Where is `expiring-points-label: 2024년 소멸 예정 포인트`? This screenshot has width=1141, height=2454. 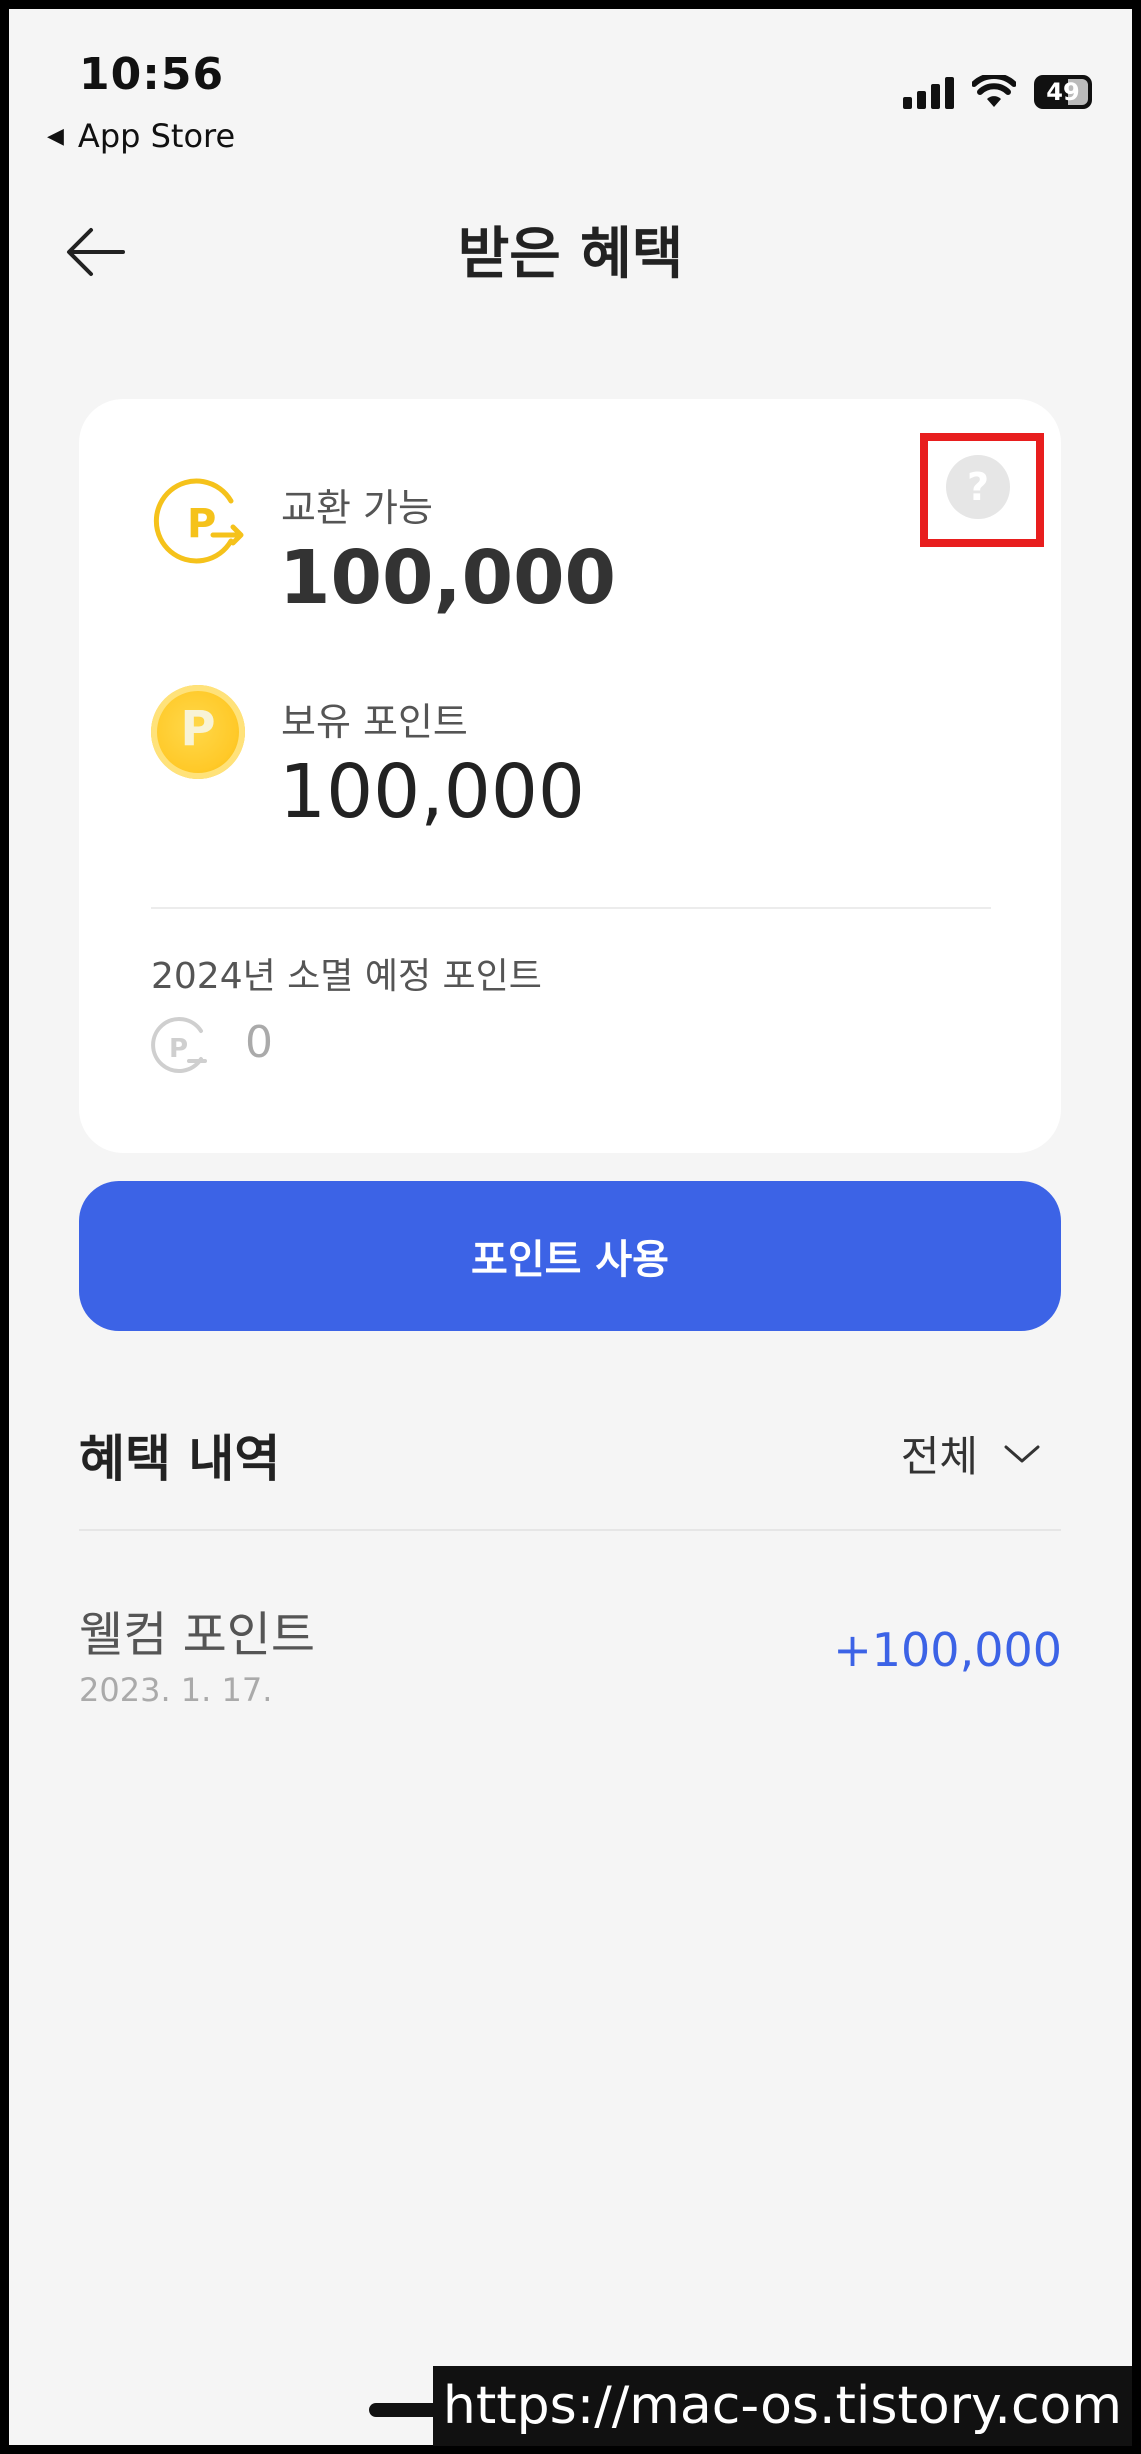
expiring-points-label: 2024년 소멸 예정 포인트 is located at coordinates (346, 976).